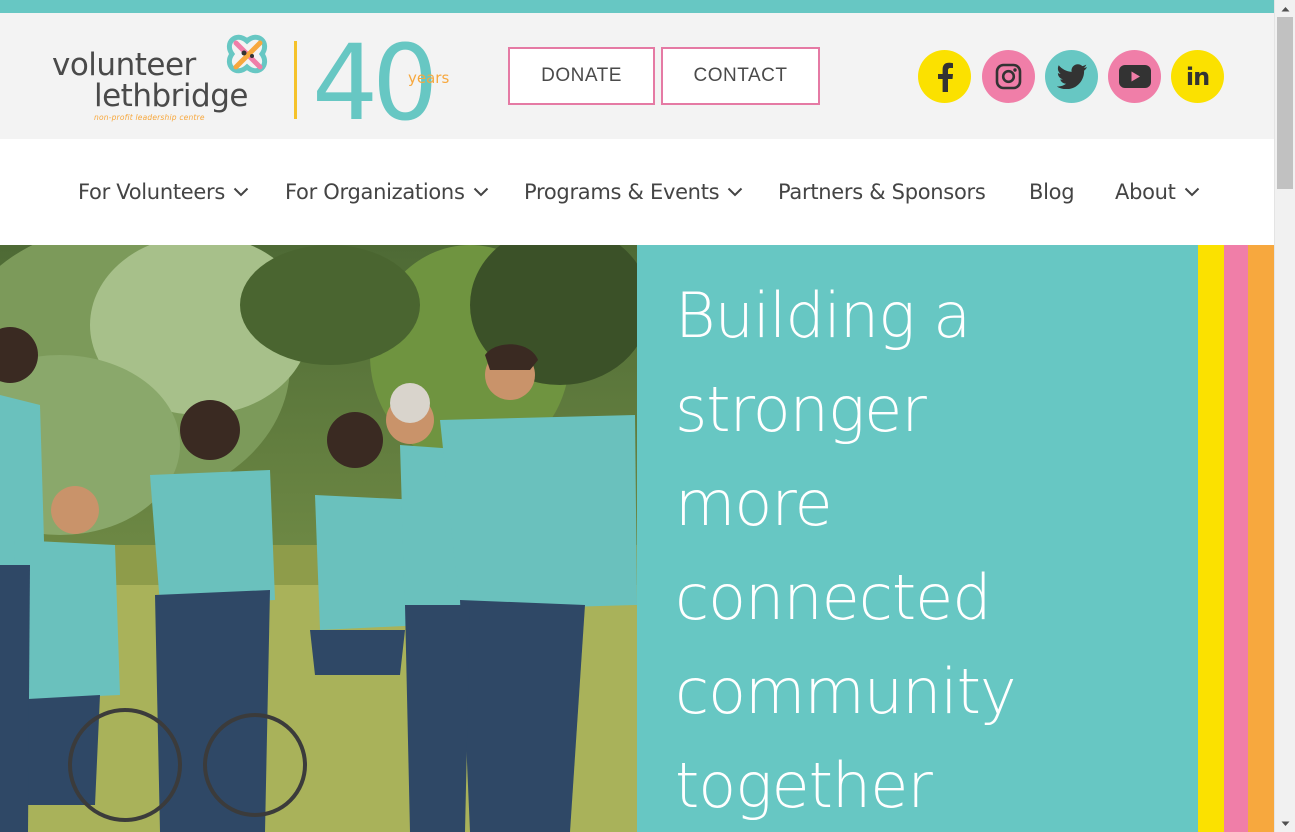  I want to click on nav-item-blog: Blog, so click(1052, 192).